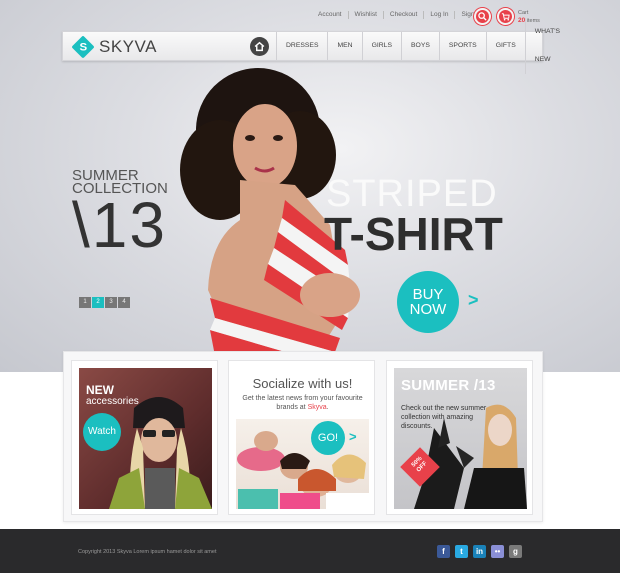 This screenshot has width=620, height=573. What do you see at coordinates (497, 551) in the screenshot?
I see `flickr-icon: ••` at bounding box center [497, 551].